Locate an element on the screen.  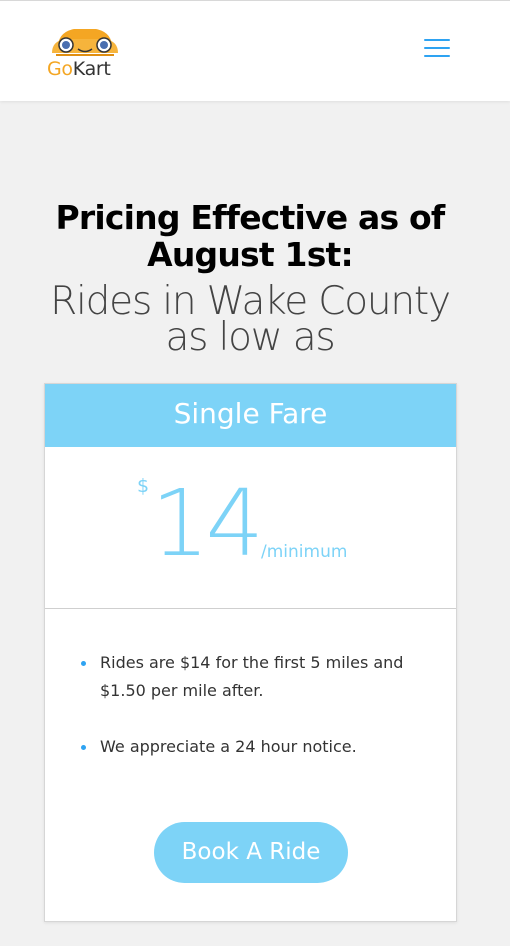
price-display: $ 14 /minimum is located at coordinates (250, 528).